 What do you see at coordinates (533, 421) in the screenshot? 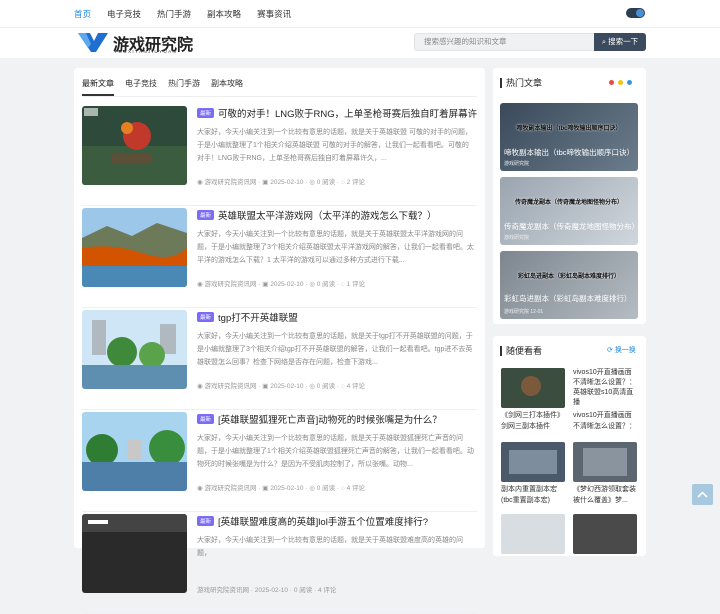
I see `random-article-title: 《剑网三打本插件》剑网三副本插件` at bounding box center [533, 421].